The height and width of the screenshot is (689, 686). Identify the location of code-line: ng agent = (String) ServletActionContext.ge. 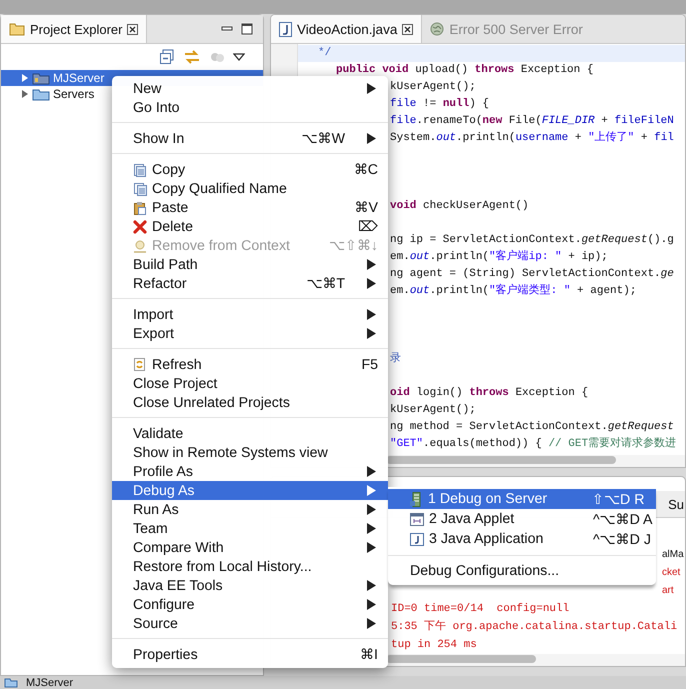
(532, 274).